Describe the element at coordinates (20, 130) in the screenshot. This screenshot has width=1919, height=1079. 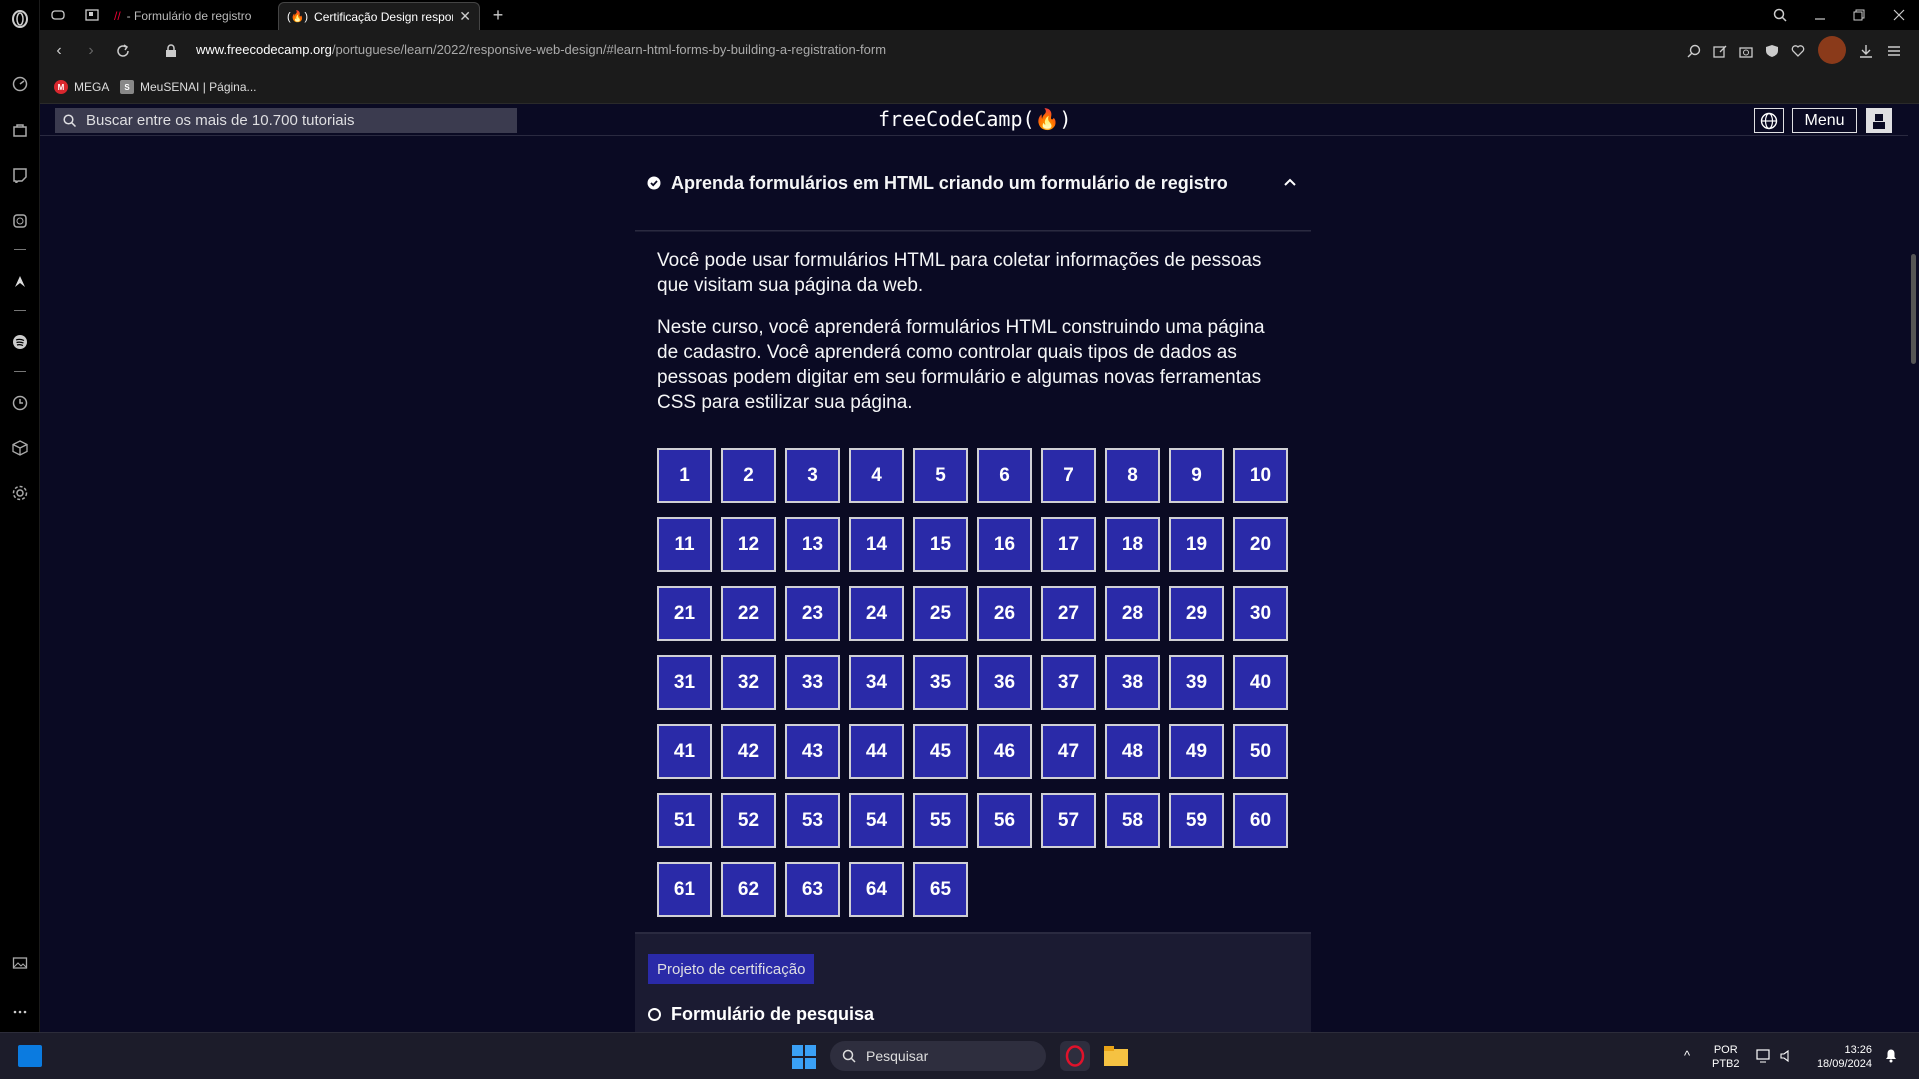
I see `shopping-icon` at that location.